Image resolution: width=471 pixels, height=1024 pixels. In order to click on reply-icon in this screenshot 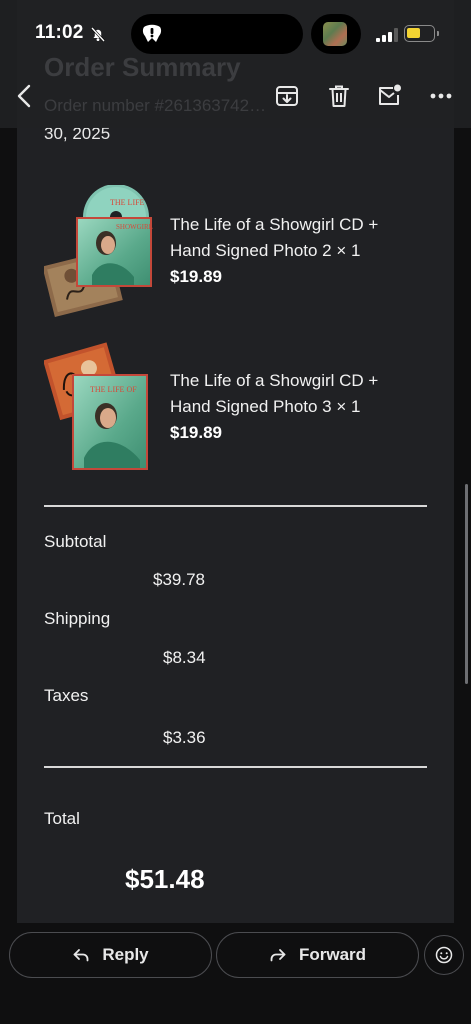, I will do `click(81, 955)`.